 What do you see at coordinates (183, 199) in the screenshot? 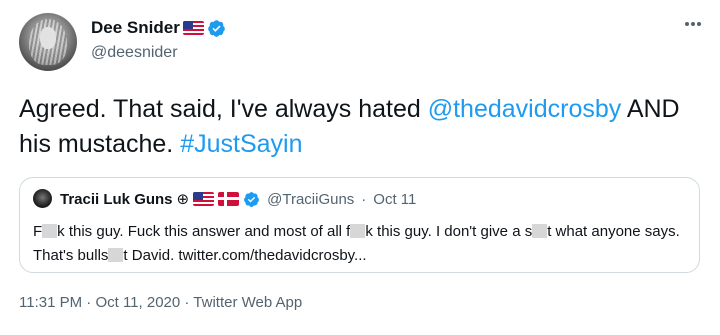
I see `world-symbol-icon: ⊕` at bounding box center [183, 199].